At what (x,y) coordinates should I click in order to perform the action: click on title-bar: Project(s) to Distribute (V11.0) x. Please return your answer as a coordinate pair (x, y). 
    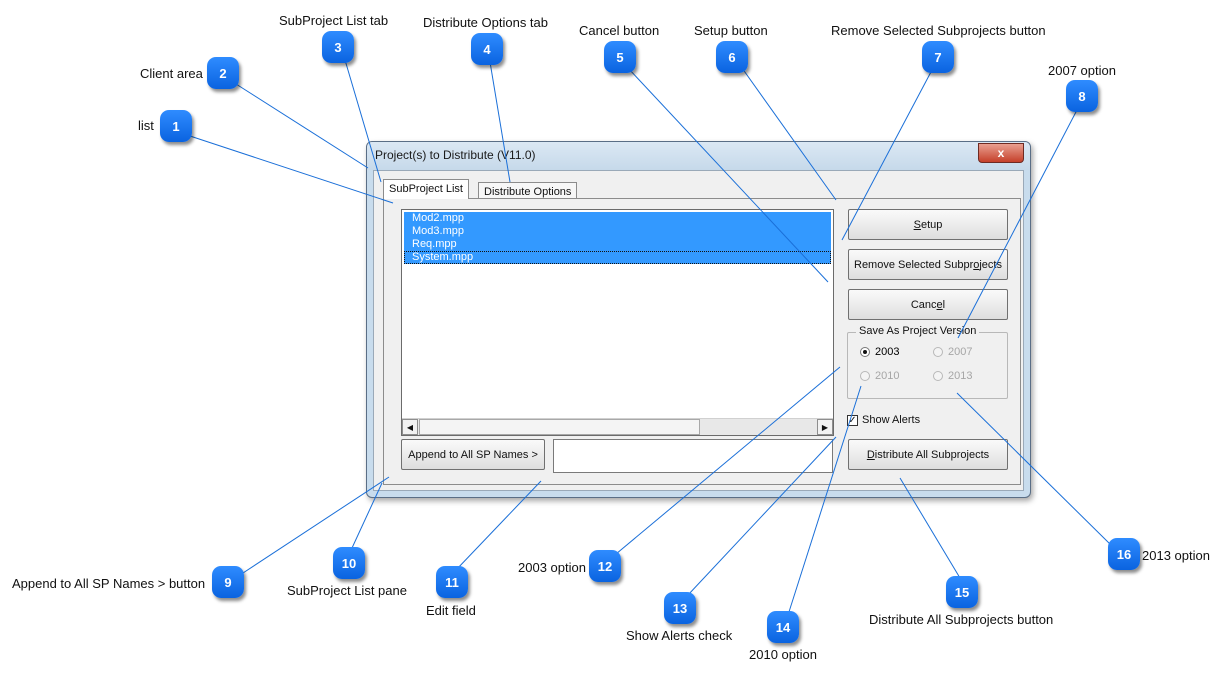
    Looking at the image, I should click on (698, 156).